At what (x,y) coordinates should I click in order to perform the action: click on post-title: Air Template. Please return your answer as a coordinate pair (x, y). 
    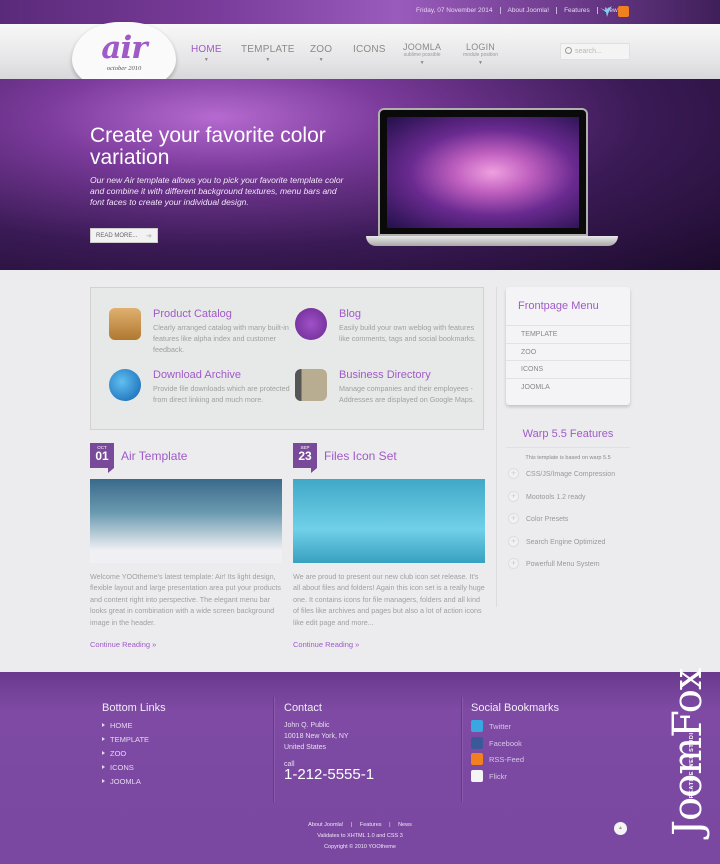
    Looking at the image, I should click on (154, 456).